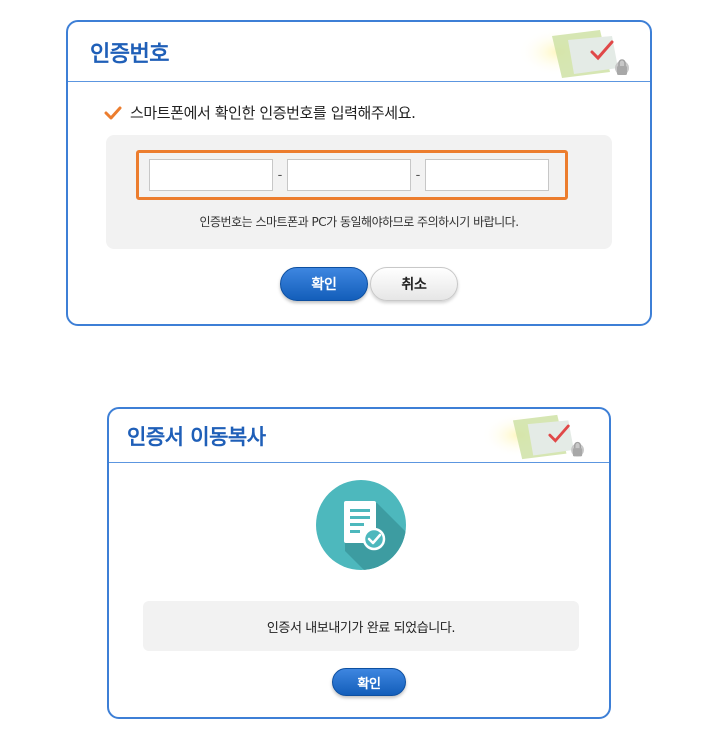 This screenshot has height=752, width=705. What do you see at coordinates (414, 284) in the screenshot?
I see `cancel-button: 취소` at bounding box center [414, 284].